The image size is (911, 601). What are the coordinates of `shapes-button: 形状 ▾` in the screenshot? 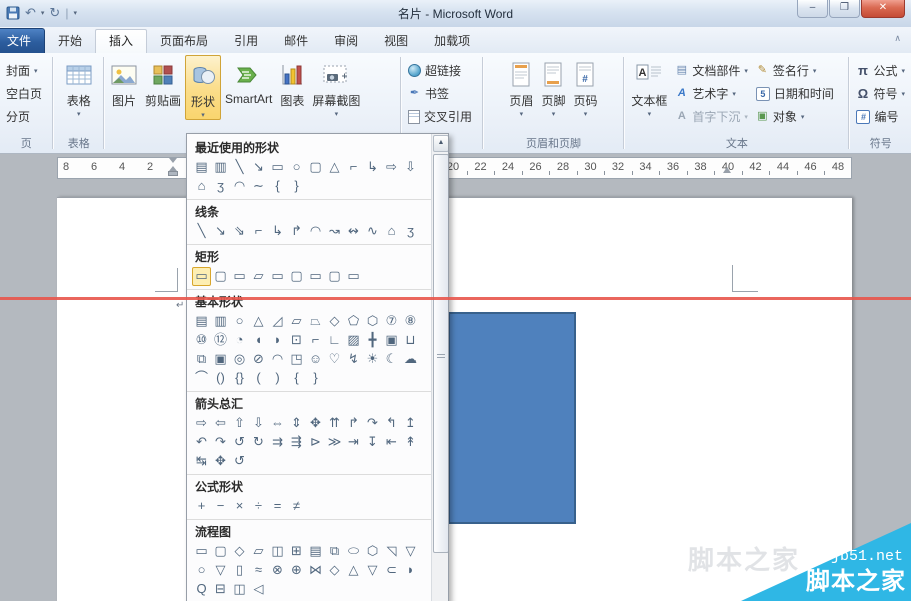 It's located at (203, 87).